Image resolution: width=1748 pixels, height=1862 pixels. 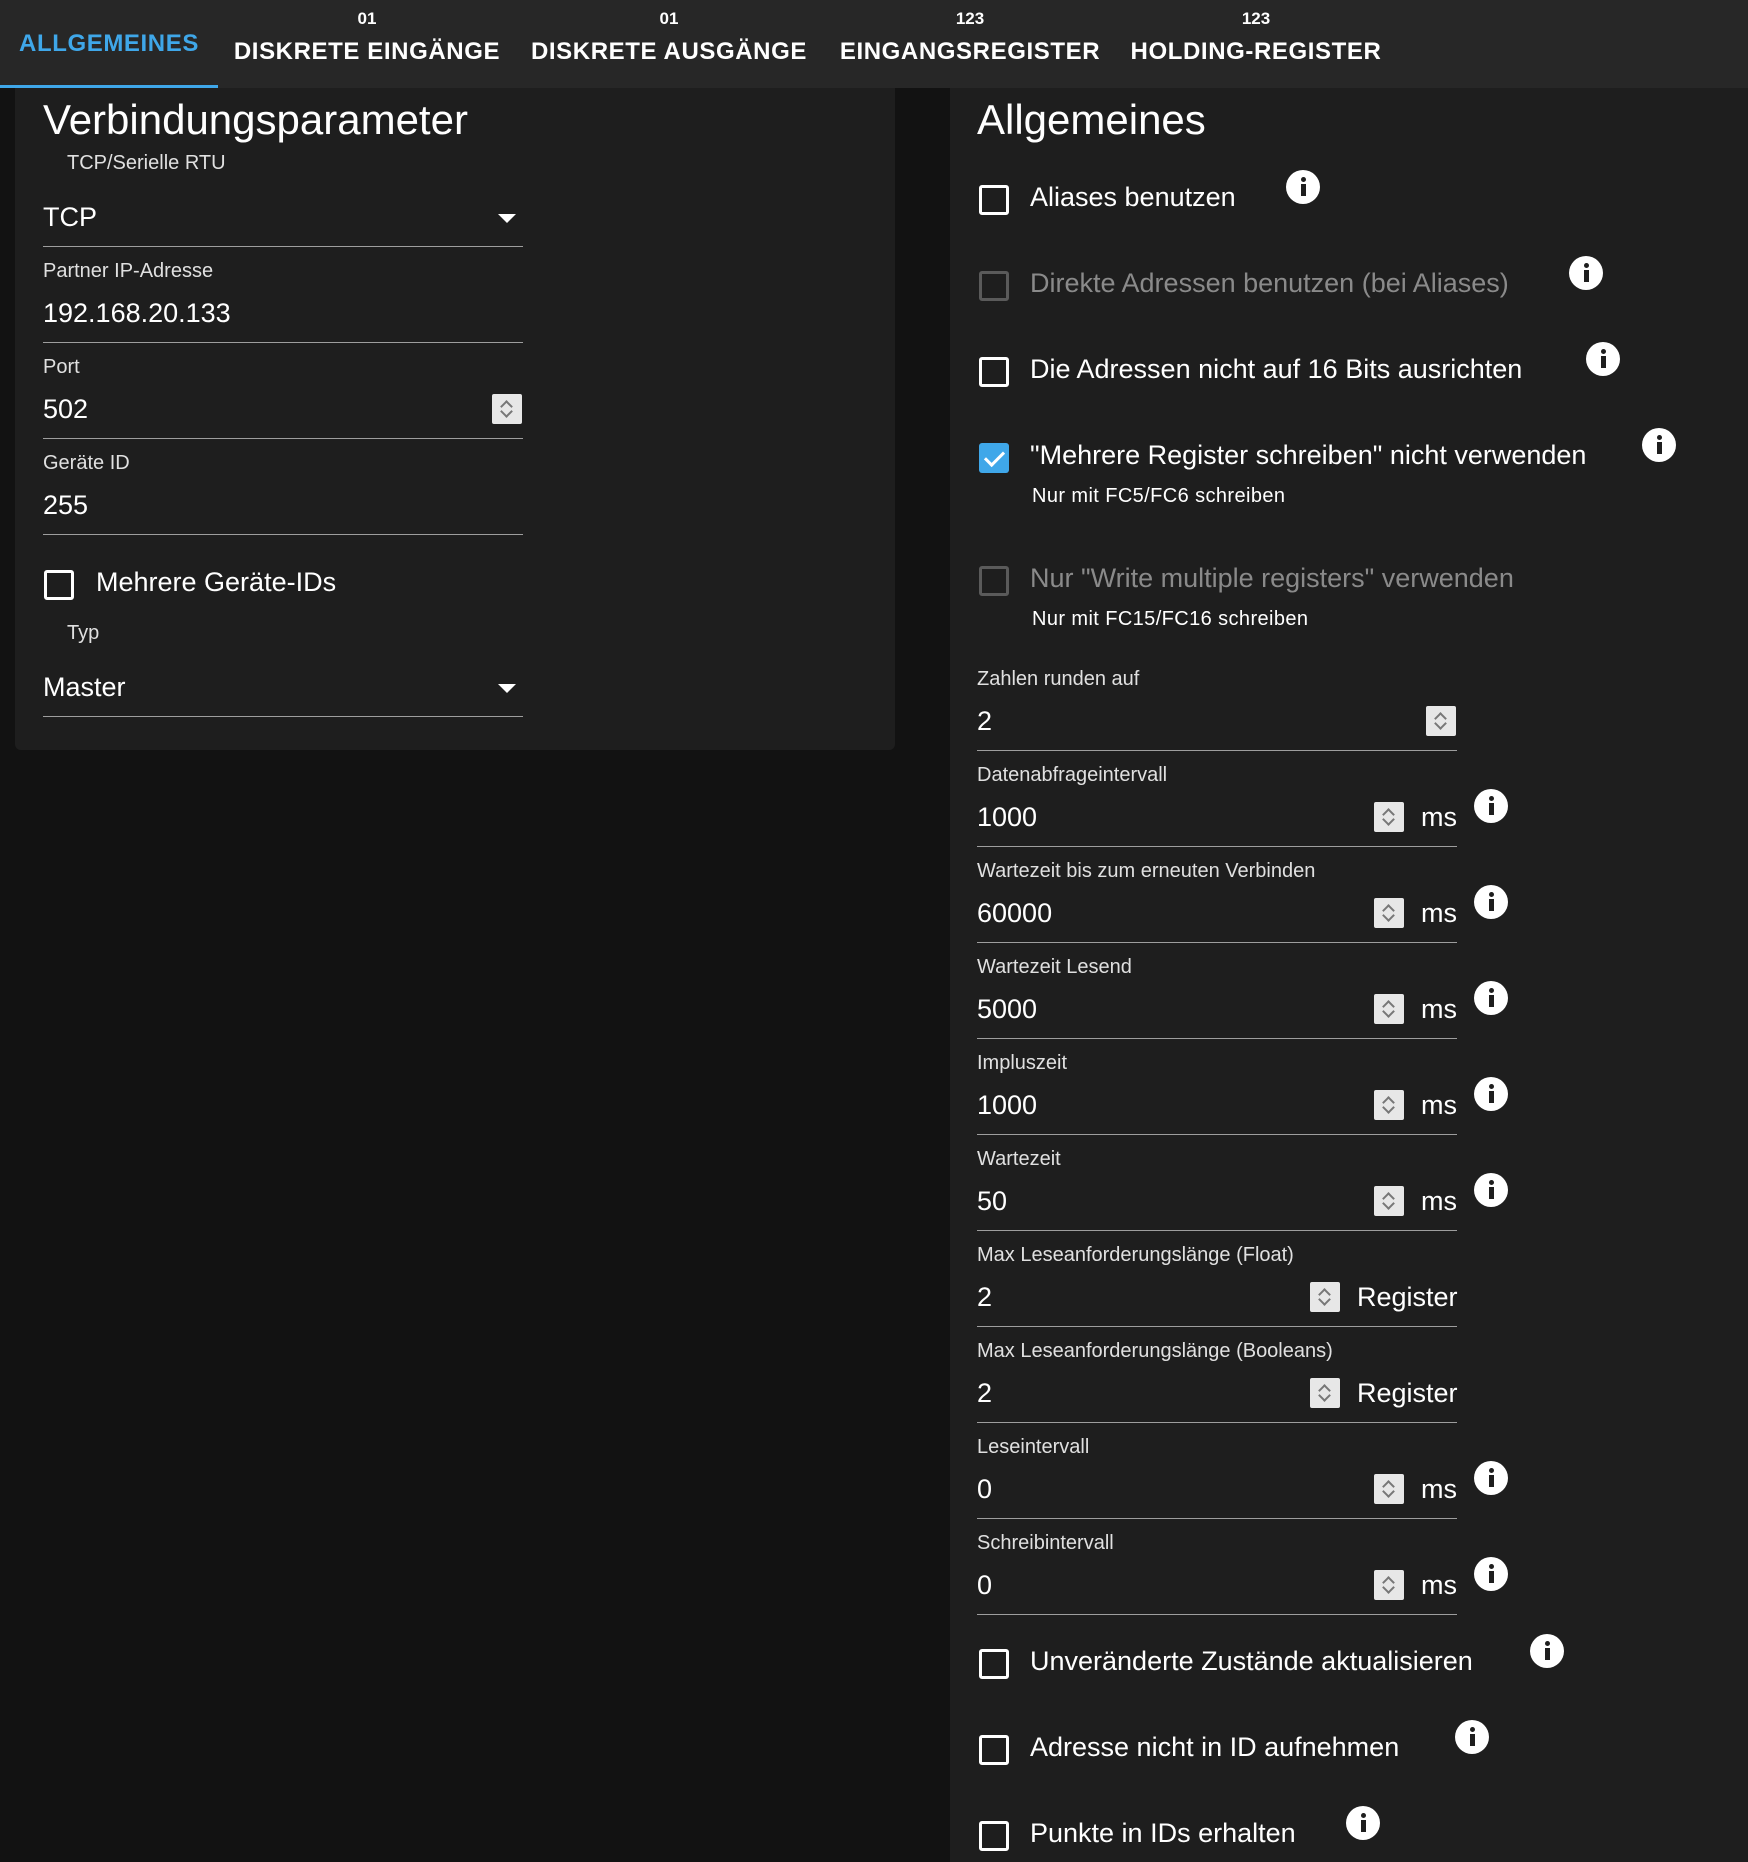 What do you see at coordinates (985, 1585) in the screenshot?
I see `write-interval-value: 0` at bounding box center [985, 1585].